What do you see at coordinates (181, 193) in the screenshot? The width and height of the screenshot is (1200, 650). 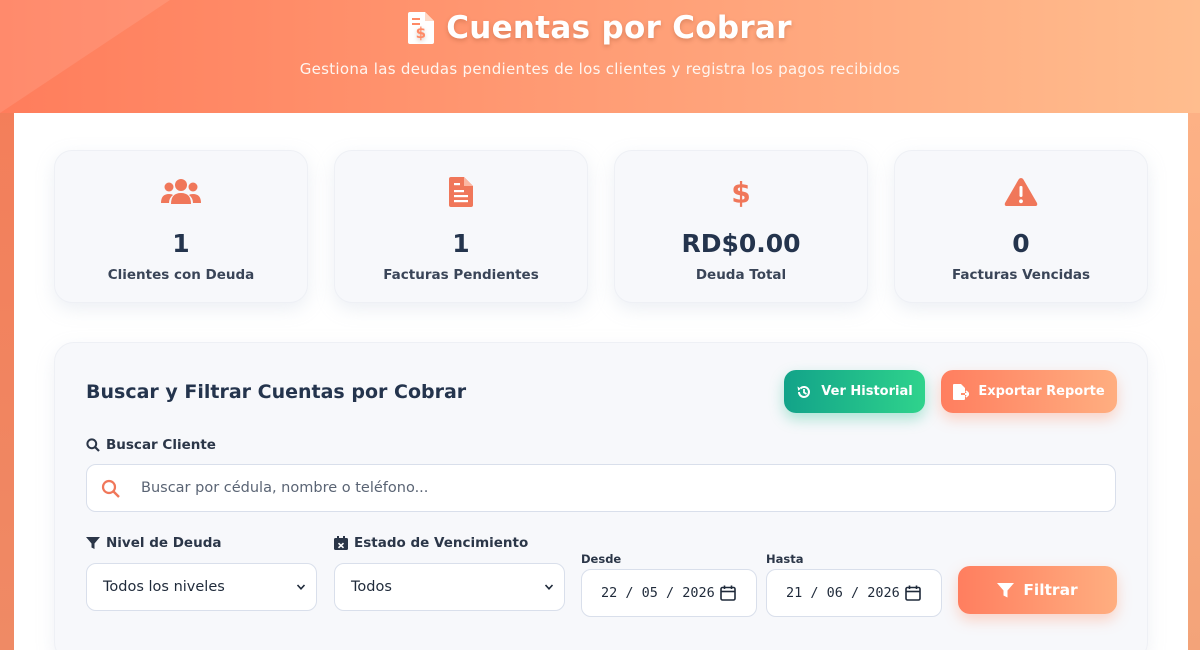 I see `users-icon` at bounding box center [181, 193].